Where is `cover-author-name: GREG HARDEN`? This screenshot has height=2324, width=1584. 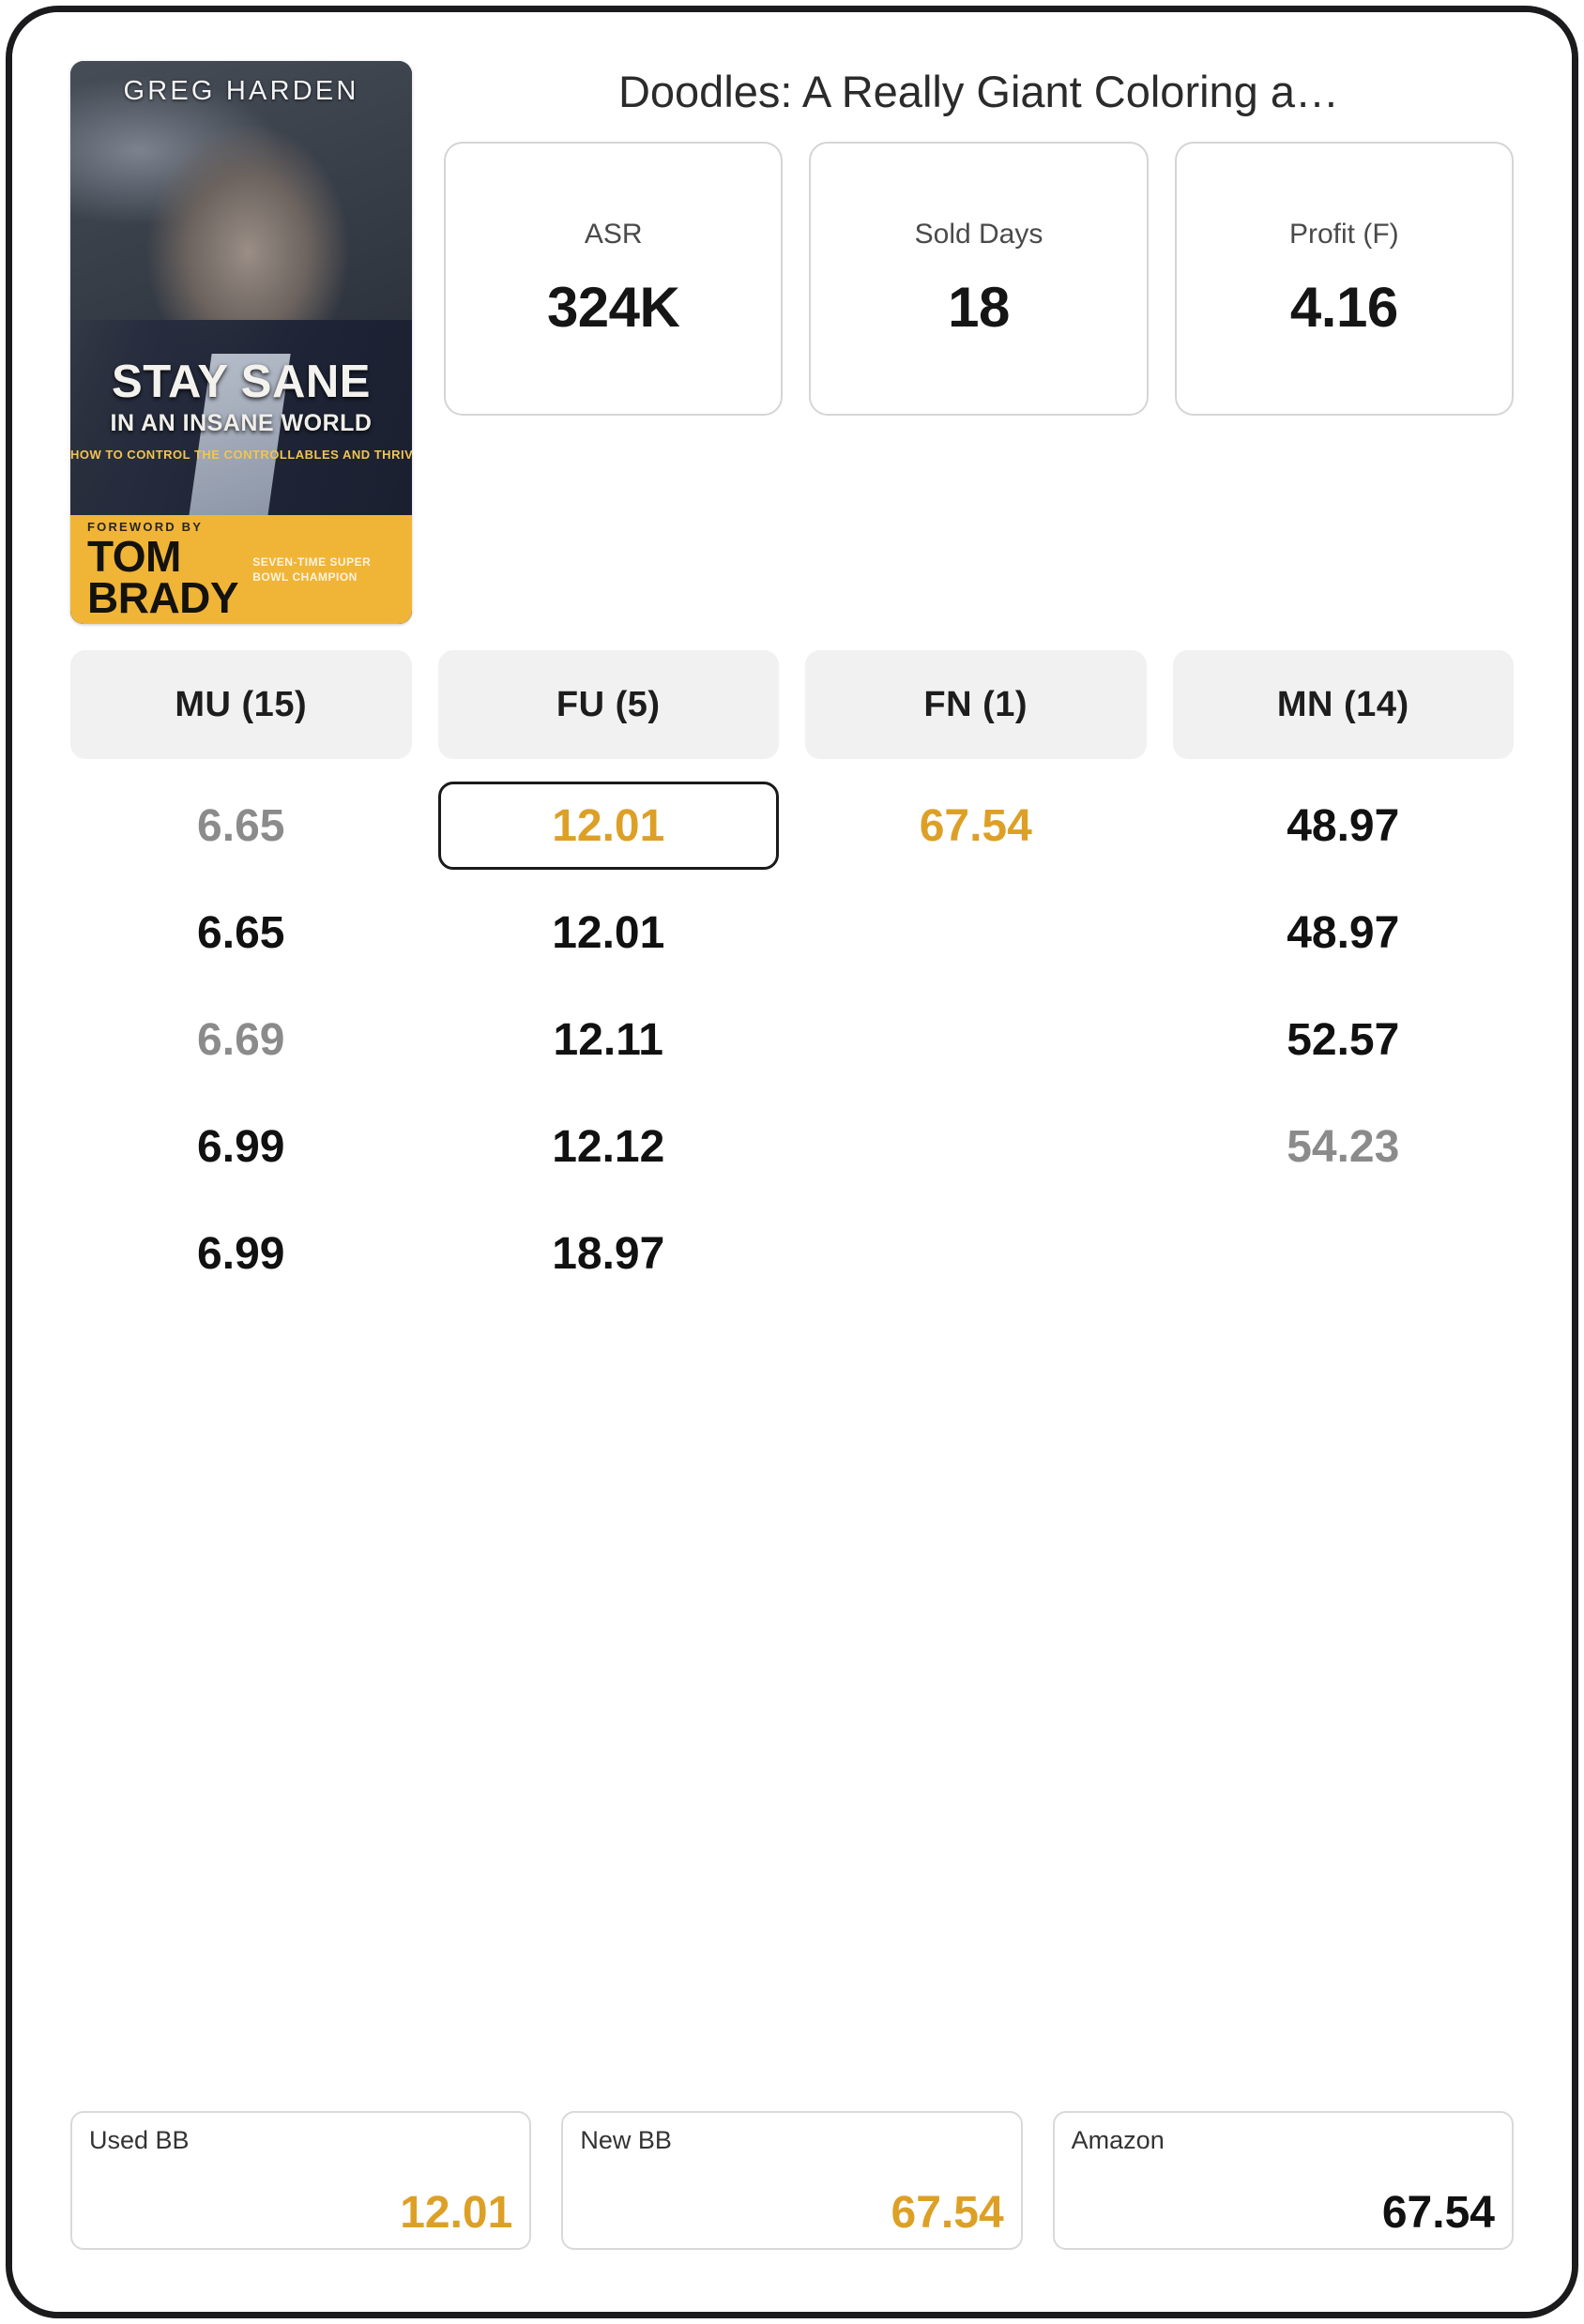 cover-author-name: GREG HARDEN is located at coordinates (241, 91).